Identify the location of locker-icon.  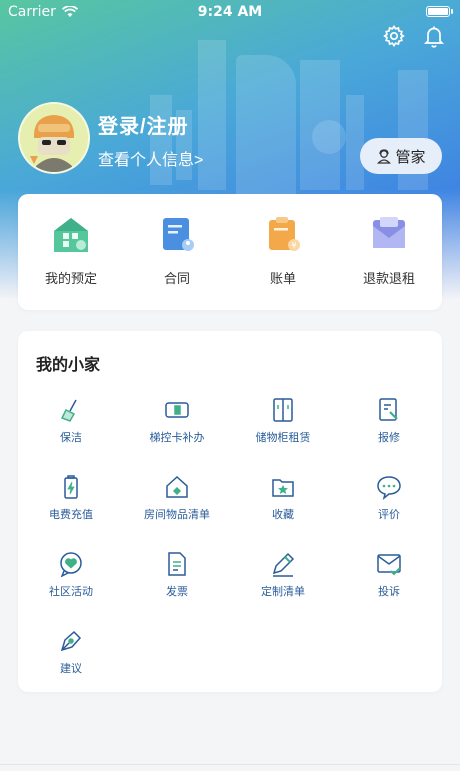
(283, 410).